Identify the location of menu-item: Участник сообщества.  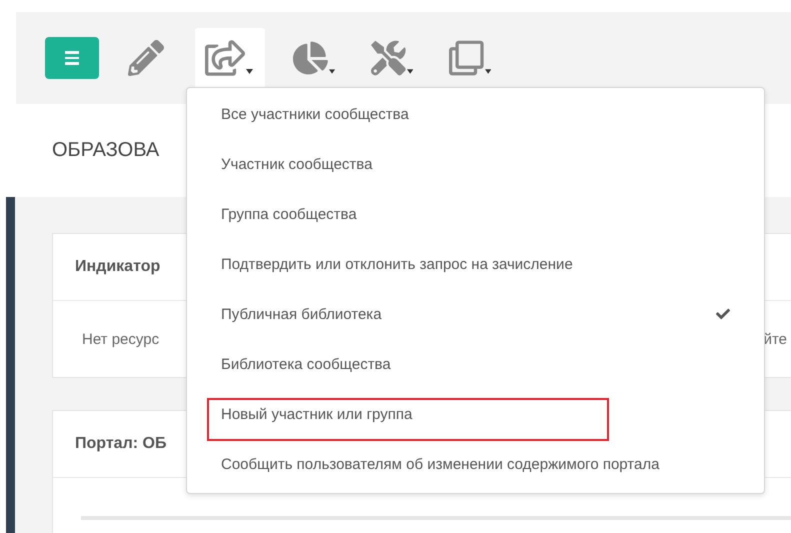
(475, 164).